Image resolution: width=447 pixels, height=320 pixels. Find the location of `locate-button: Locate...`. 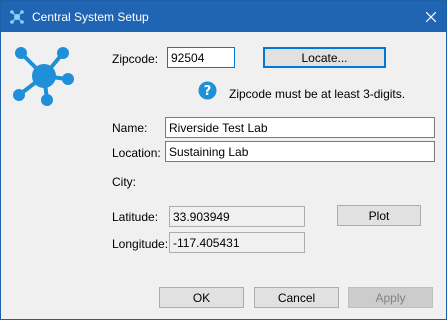

locate-button: Locate... is located at coordinates (324, 57).